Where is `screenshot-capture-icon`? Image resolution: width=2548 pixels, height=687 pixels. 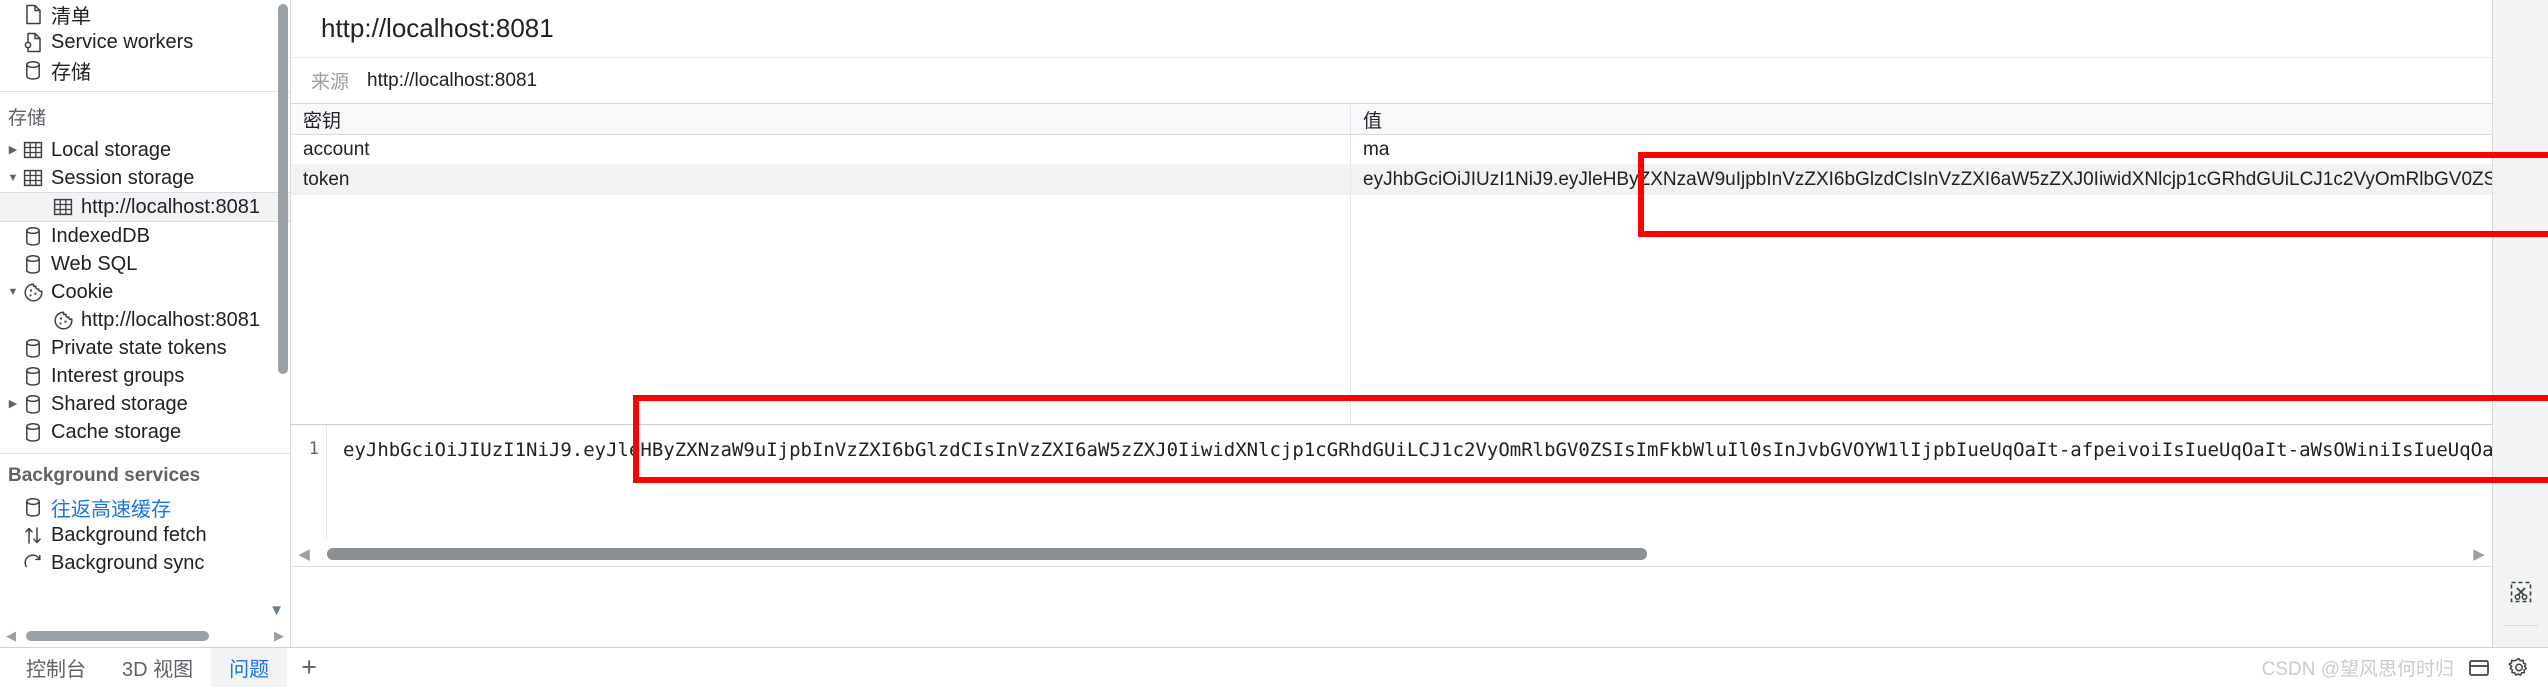 screenshot-capture-icon is located at coordinates (2521, 592).